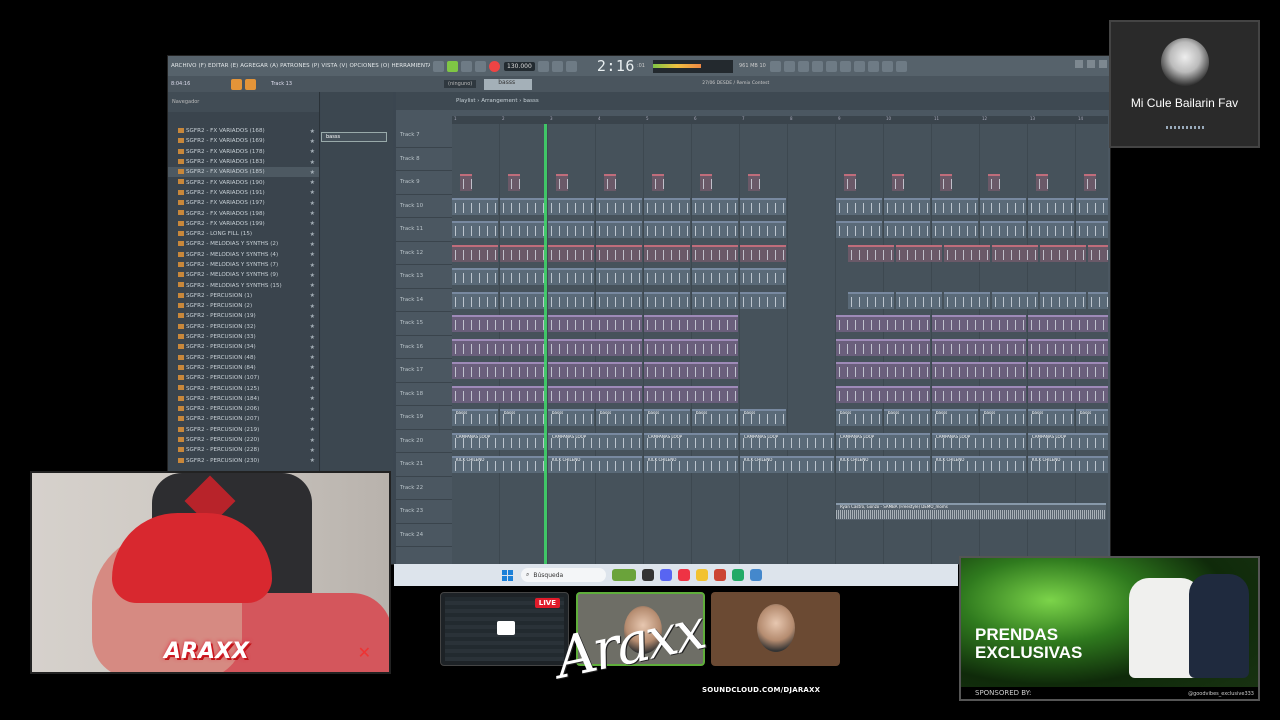 This screenshot has height=720, width=1280. What do you see at coordinates (563, 575) in the screenshot?
I see `taskbar-search: ⌕ Búsqueda` at bounding box center [563, 575].